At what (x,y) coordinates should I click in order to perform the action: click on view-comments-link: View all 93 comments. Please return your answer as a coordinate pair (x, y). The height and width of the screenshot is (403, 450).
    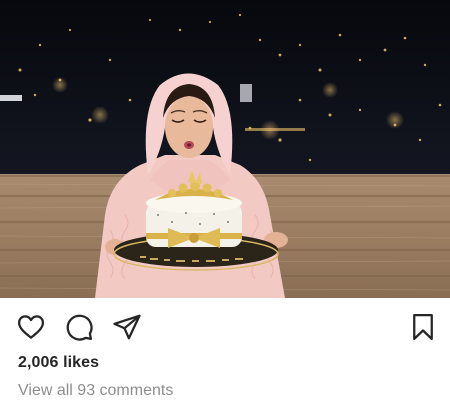
    Looking at the image, I should click on (95, 391).